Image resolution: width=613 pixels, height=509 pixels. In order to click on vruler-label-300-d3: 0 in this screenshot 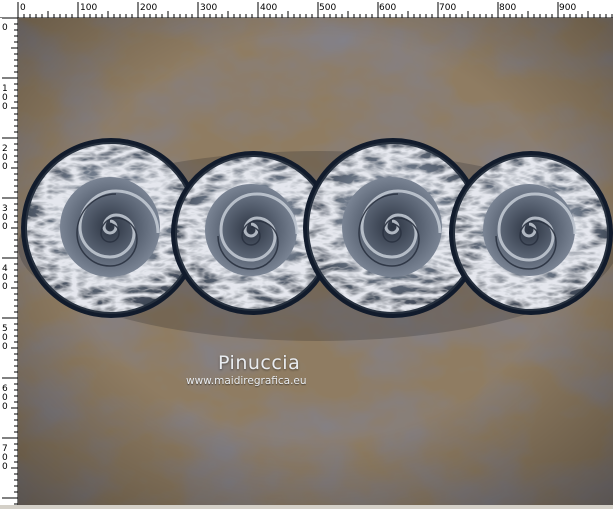, I will do `click(5, 227)`.